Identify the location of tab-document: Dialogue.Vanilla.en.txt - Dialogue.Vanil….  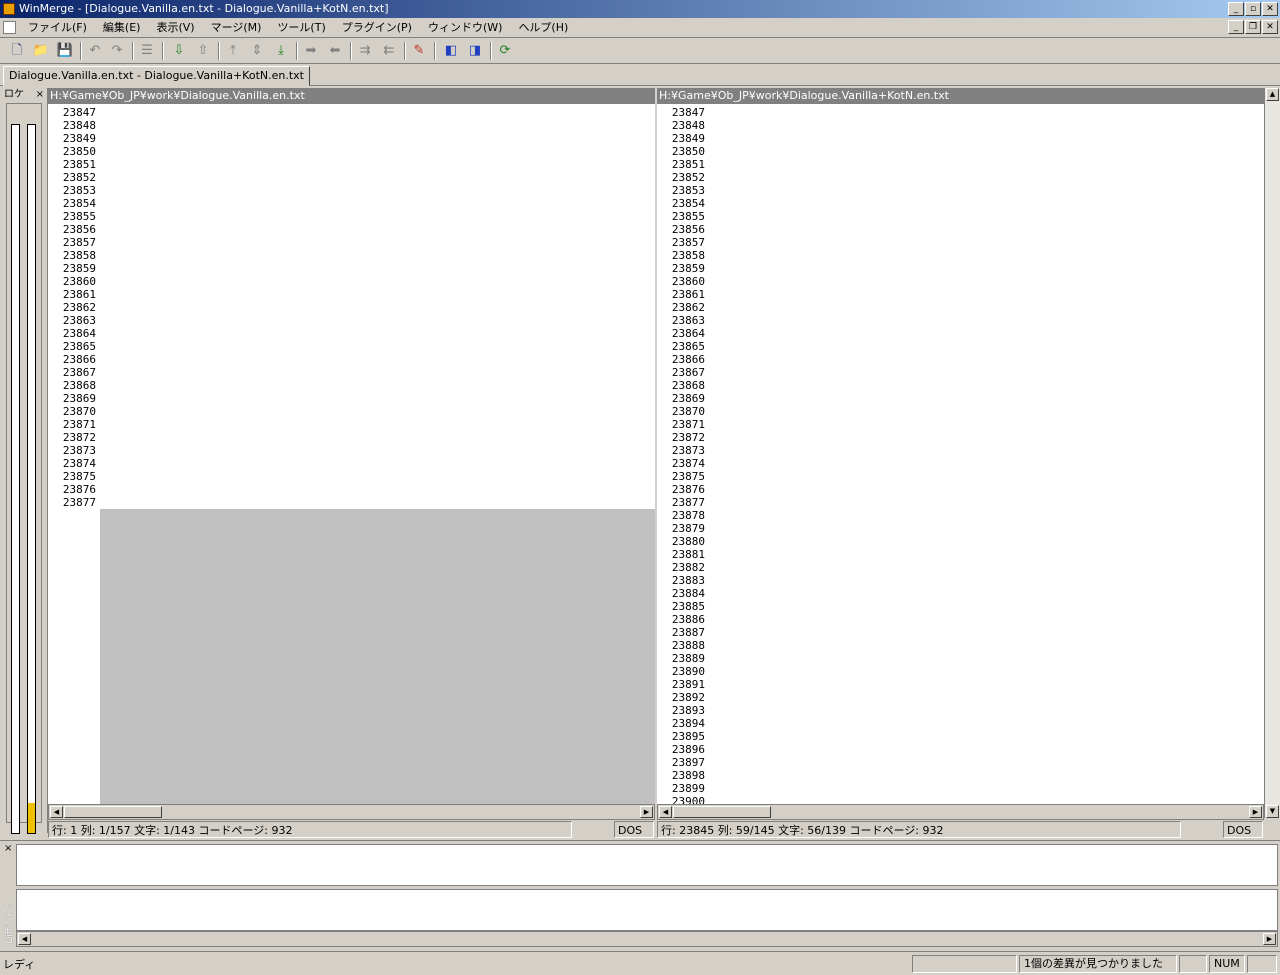
(156, 76).